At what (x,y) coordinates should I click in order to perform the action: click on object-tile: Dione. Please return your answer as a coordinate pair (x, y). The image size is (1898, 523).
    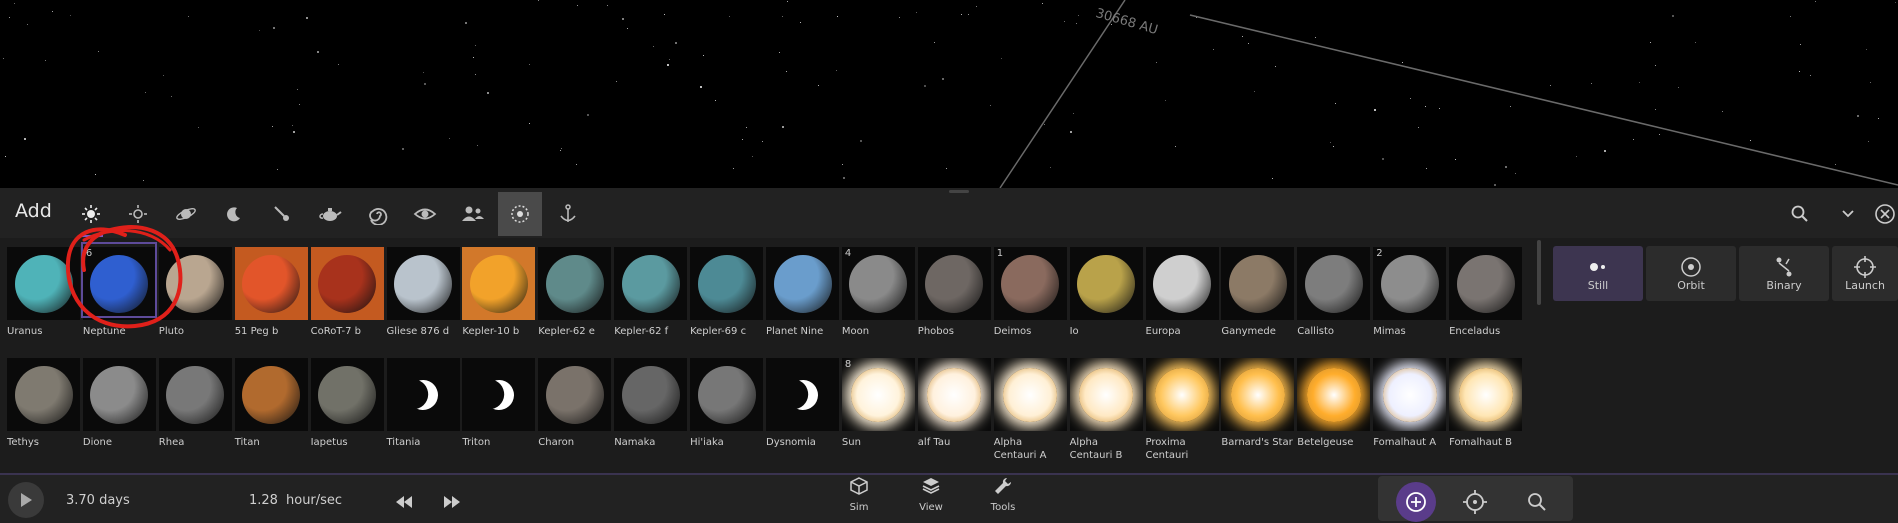
    Looking at the image, I should click on (119, 403).